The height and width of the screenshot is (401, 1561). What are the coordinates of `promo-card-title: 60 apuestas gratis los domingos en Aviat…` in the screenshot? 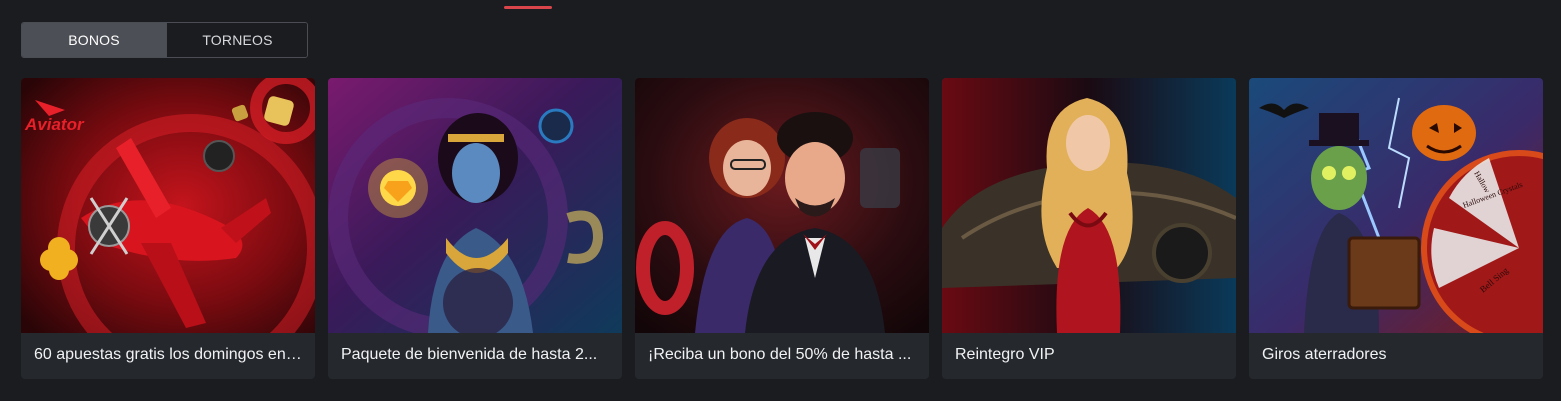 It's located at (169, 354).